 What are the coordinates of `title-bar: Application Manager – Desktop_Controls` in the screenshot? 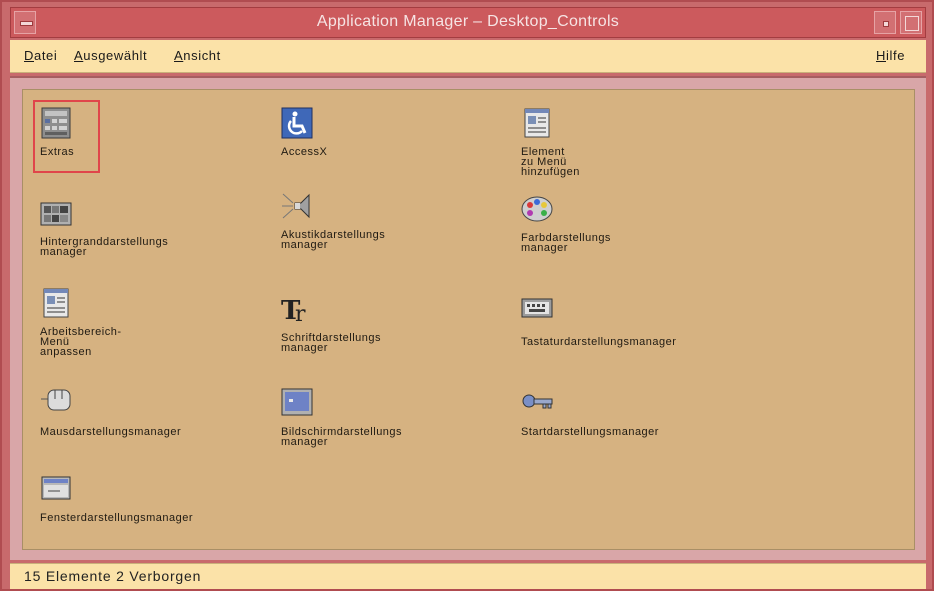 It's located at (468, 22).